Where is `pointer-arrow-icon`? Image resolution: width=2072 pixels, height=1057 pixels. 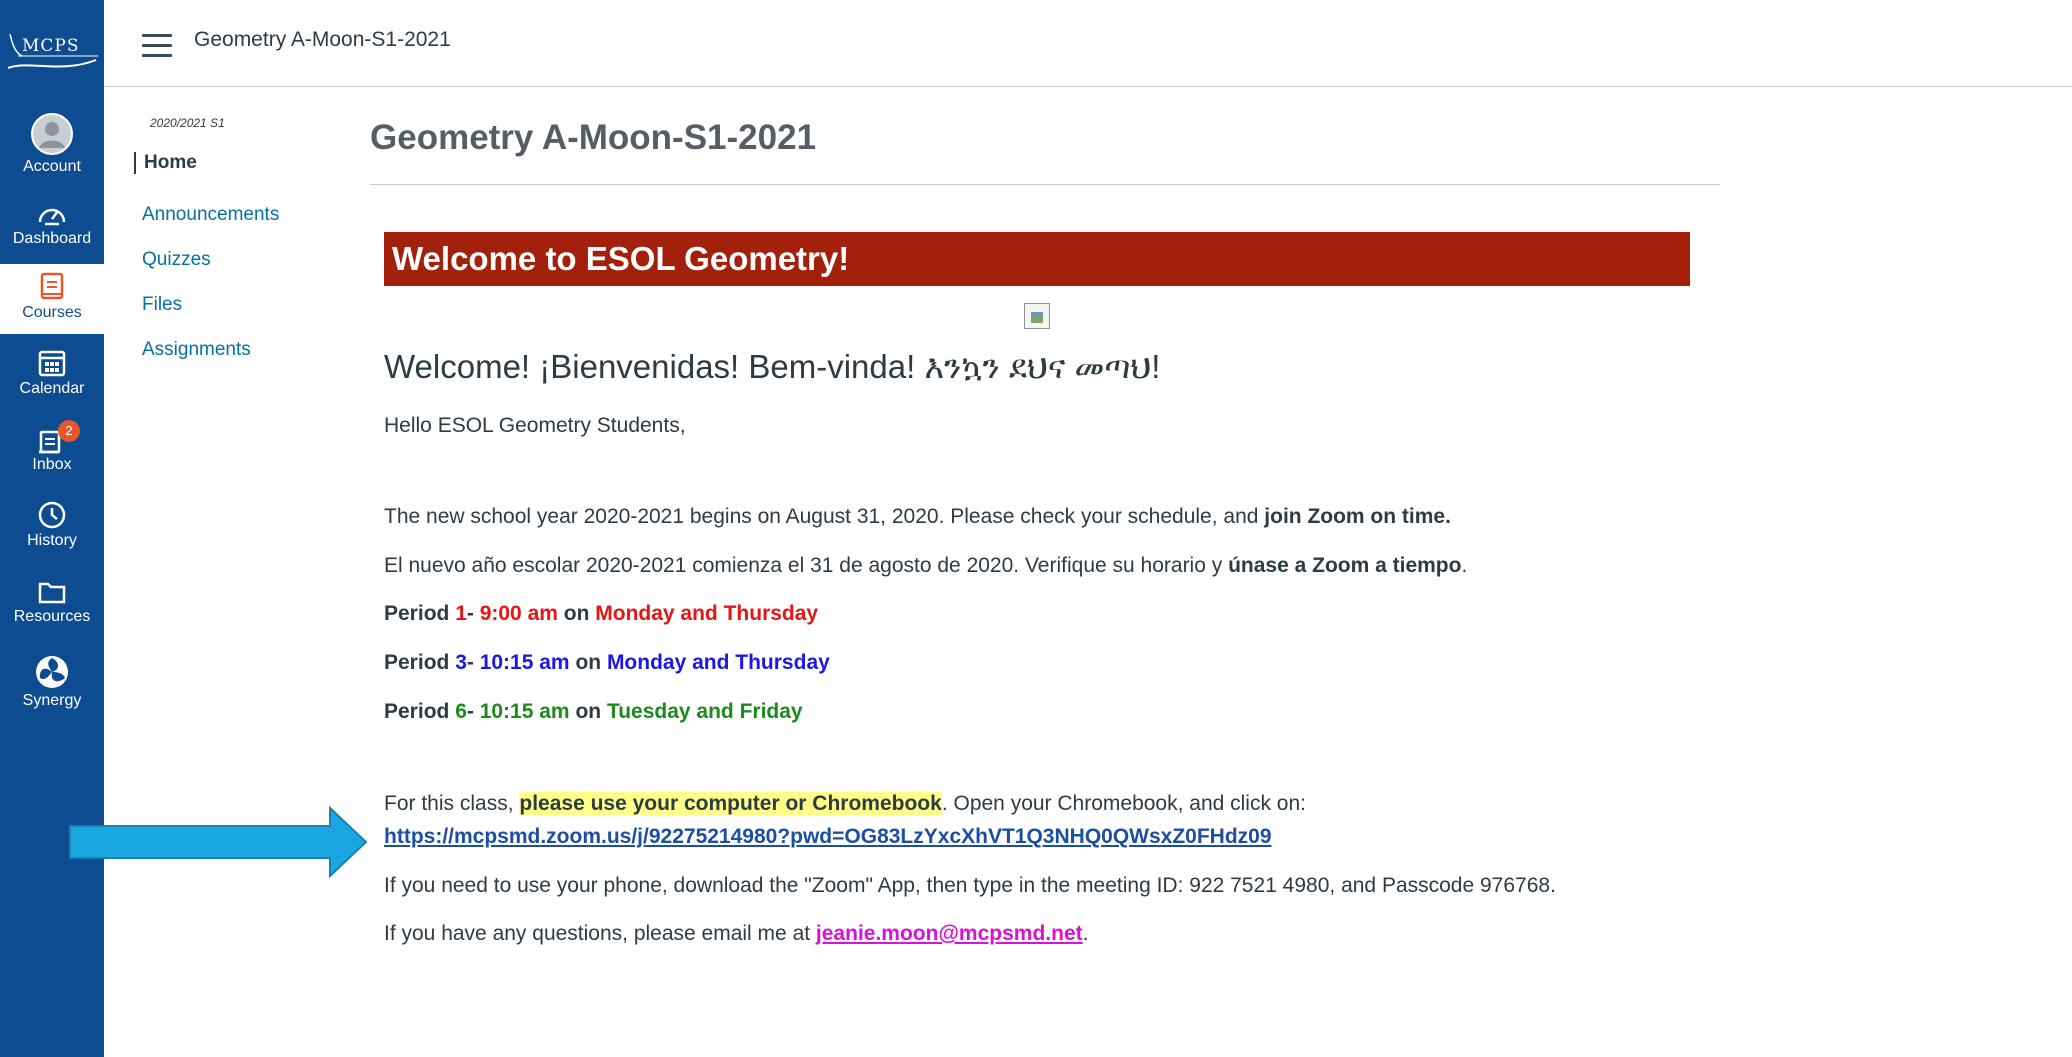 pointer-arrow-icon is located at coordinates (218, 842).